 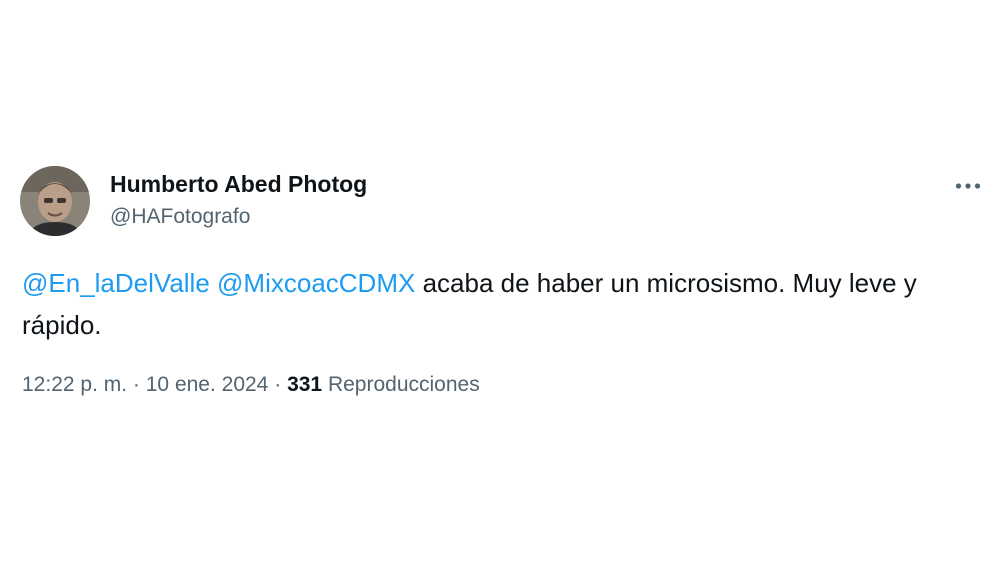 What do you see at coordinates (238, 184) in the screenshot?
I see `author-display-name: Humberto Abed Photog` at bounding box center [238, 184].